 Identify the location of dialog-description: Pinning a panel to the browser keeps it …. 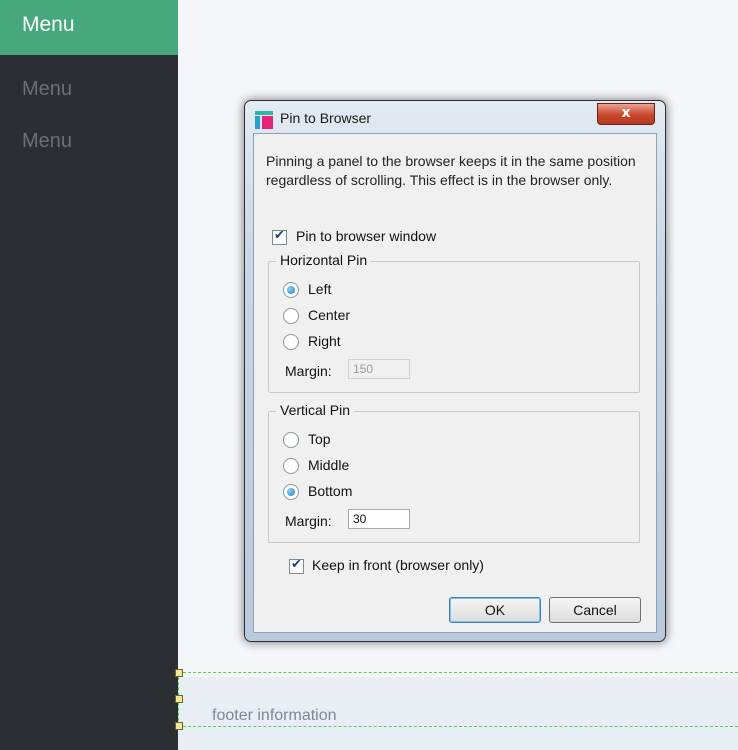
(451, 170).